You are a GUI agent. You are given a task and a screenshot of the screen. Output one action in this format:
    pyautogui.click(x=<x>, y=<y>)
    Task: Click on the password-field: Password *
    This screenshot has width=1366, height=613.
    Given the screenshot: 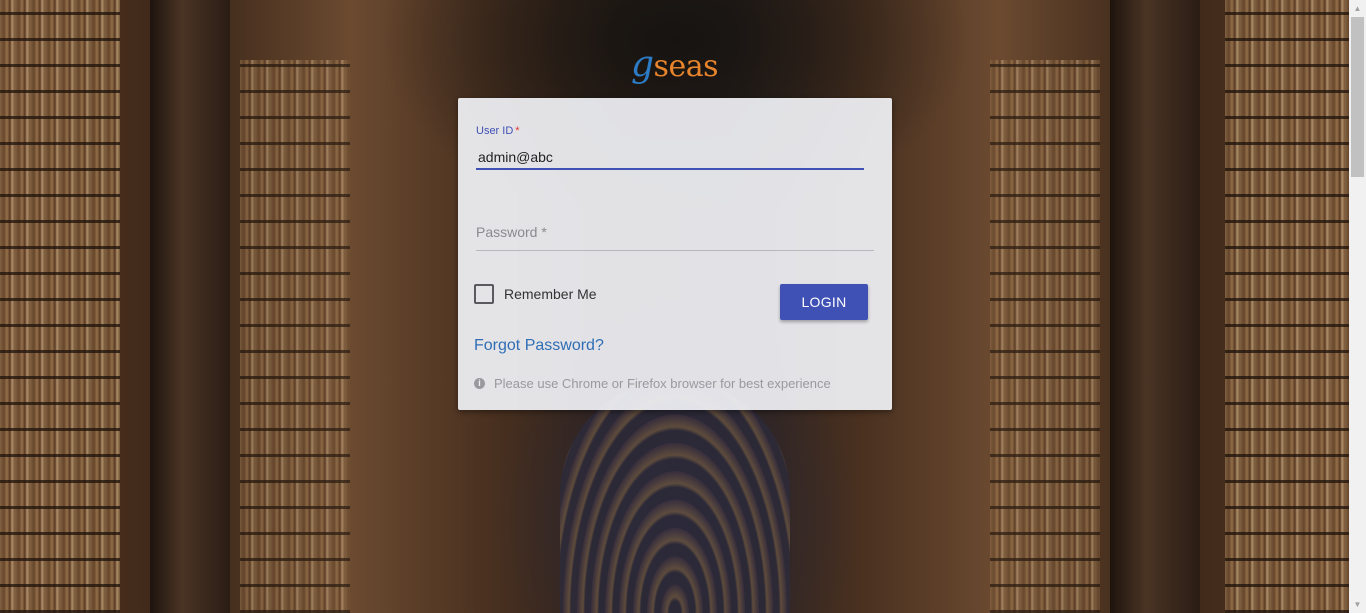 What is the action you would take?
    pyautogui.click(x=675, y=235)
    